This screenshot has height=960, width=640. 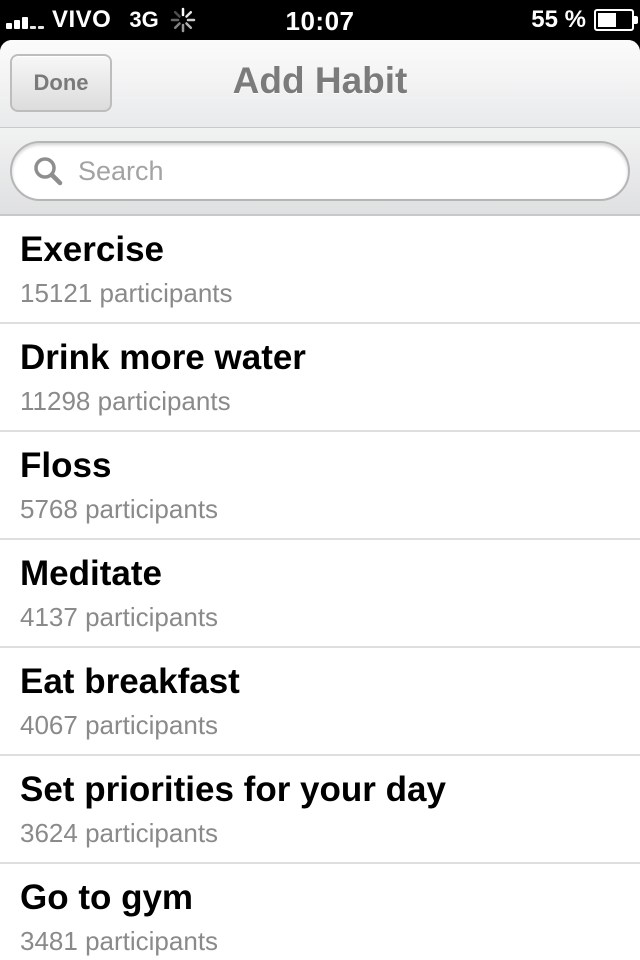 What do you see at coordinates (92, 249) in the screenshot?
I see `habit-title: Exercise` at bounding box center [92, 249].